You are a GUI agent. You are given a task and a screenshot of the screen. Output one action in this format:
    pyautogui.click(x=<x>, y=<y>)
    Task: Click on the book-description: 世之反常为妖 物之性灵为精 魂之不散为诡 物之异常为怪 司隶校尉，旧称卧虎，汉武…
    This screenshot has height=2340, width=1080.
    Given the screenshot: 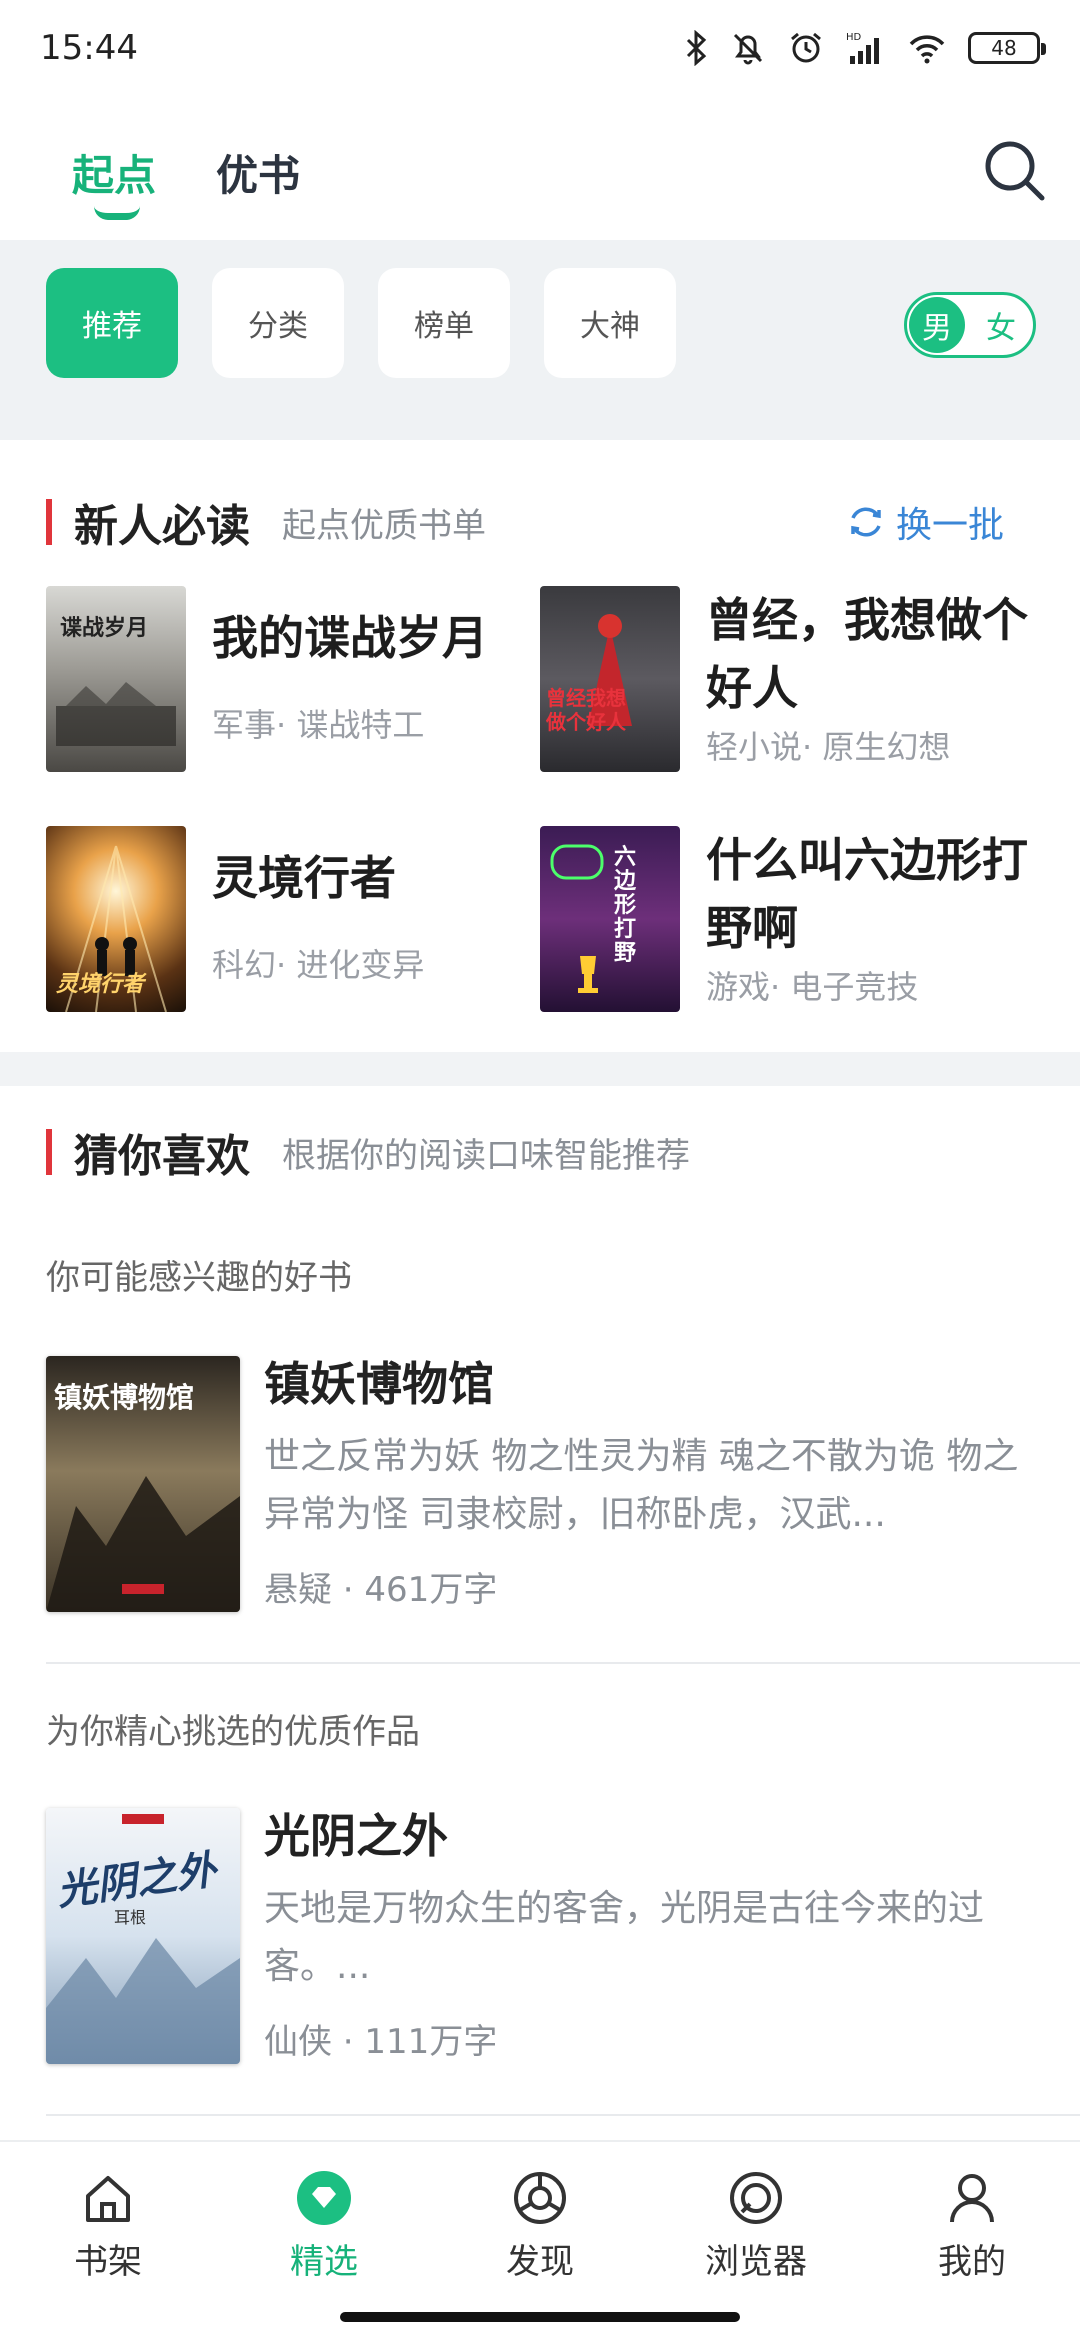 What is the action you would take?
    pyautogui.click(x=641, y=1485)
    